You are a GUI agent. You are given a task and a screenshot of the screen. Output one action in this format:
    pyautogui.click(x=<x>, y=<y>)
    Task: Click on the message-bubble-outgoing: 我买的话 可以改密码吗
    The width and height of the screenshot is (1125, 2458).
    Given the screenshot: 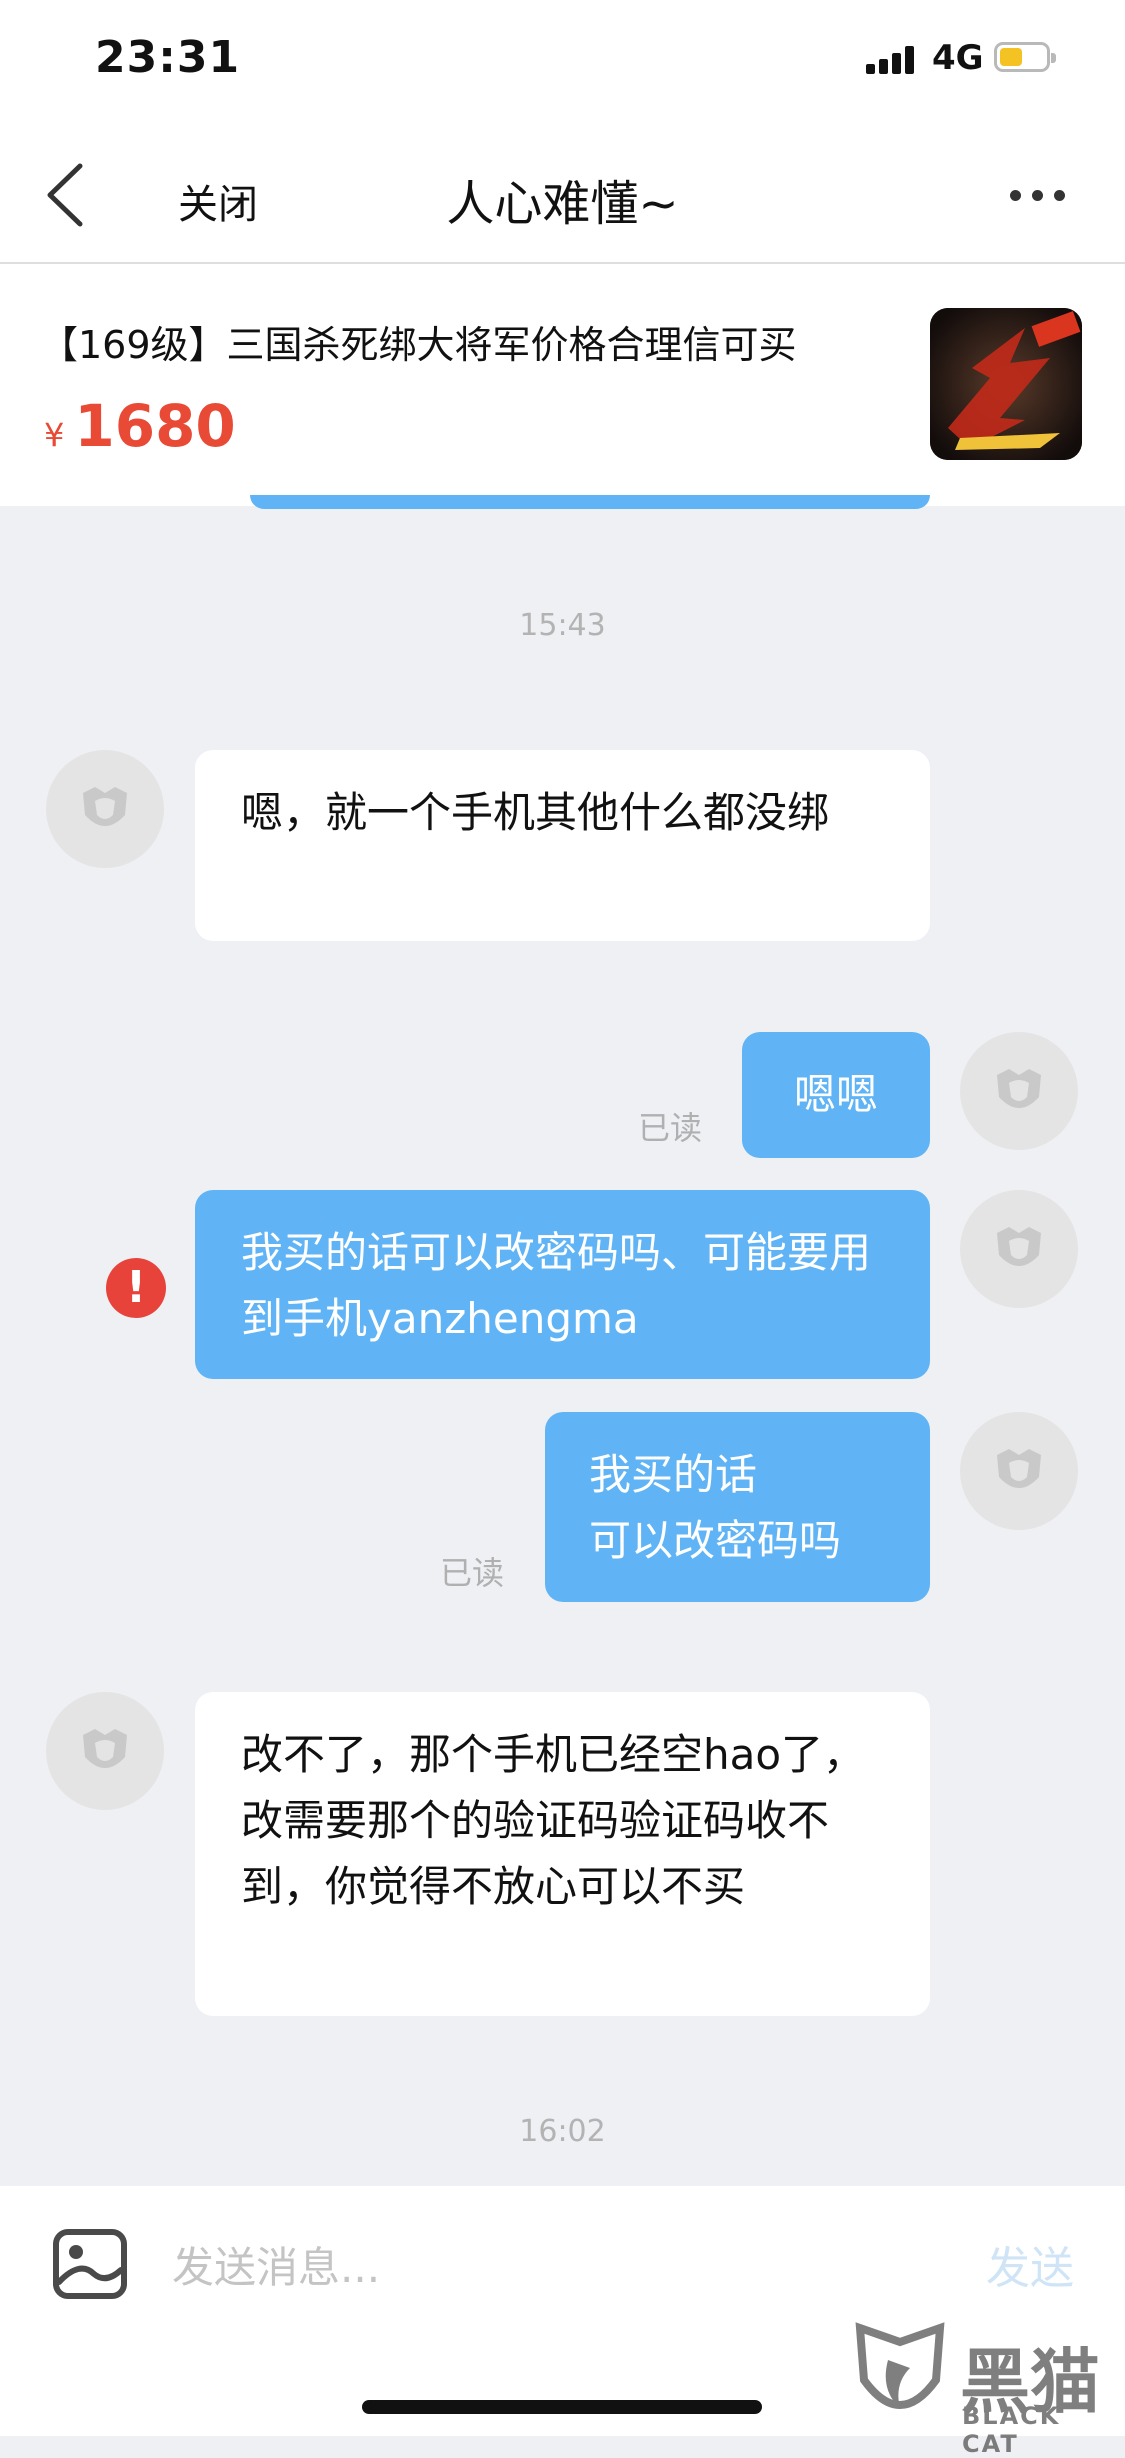 What is the action you would take?
    pyautogui.click(x=737, y=1507)
    